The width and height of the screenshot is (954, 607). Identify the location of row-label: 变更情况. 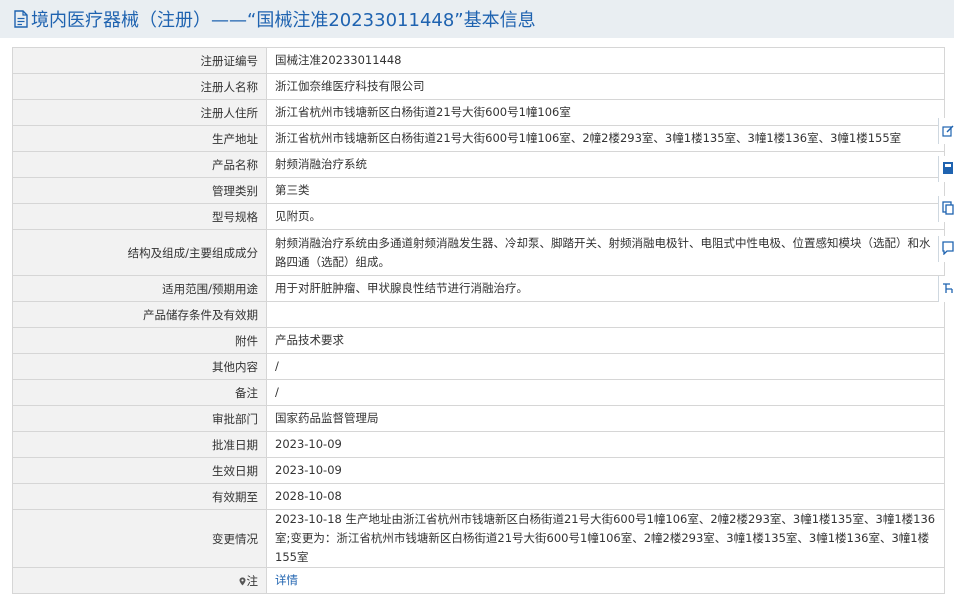
(139, 538).